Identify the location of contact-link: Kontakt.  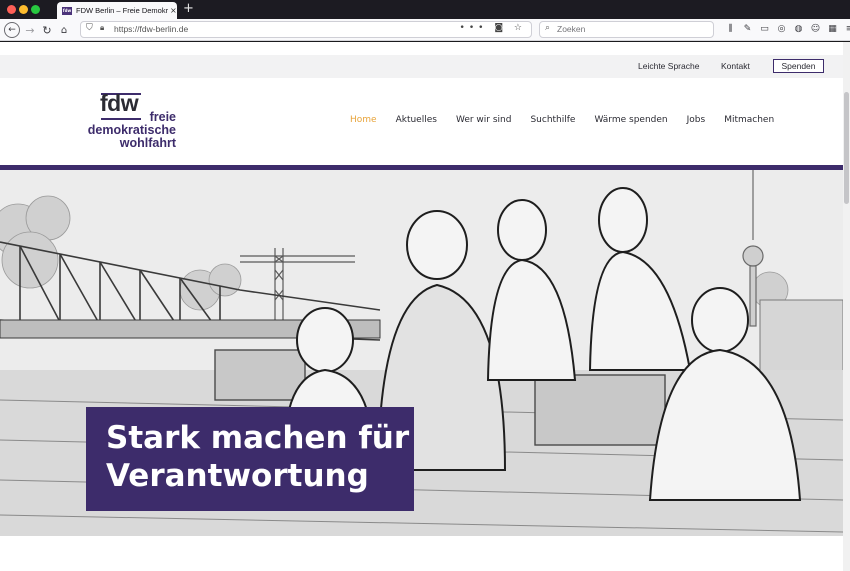
(735, 66).